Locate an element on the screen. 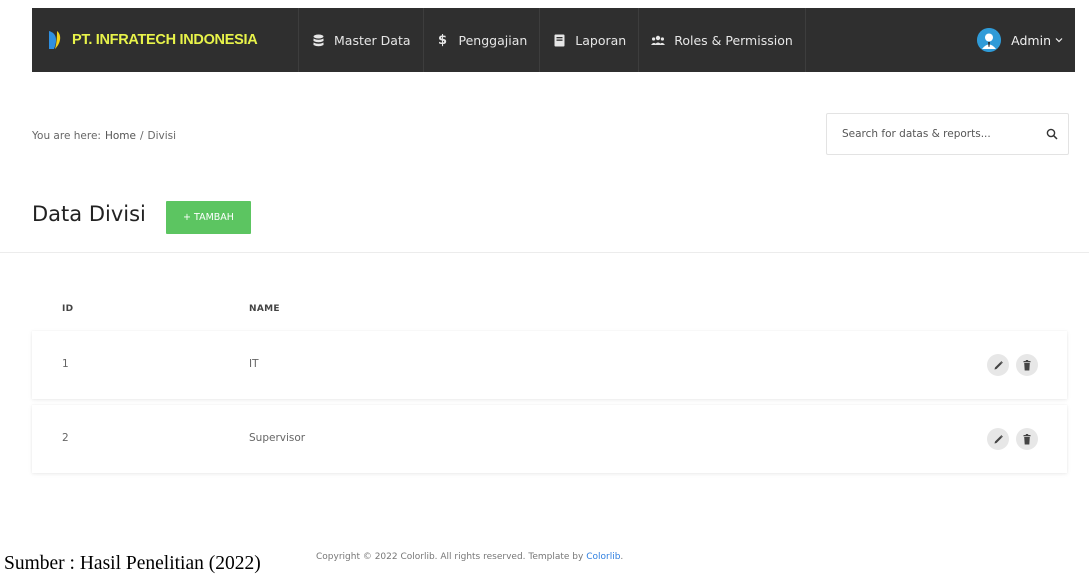  colorlib-link: Colorlib is located at coordinates (603, 557).